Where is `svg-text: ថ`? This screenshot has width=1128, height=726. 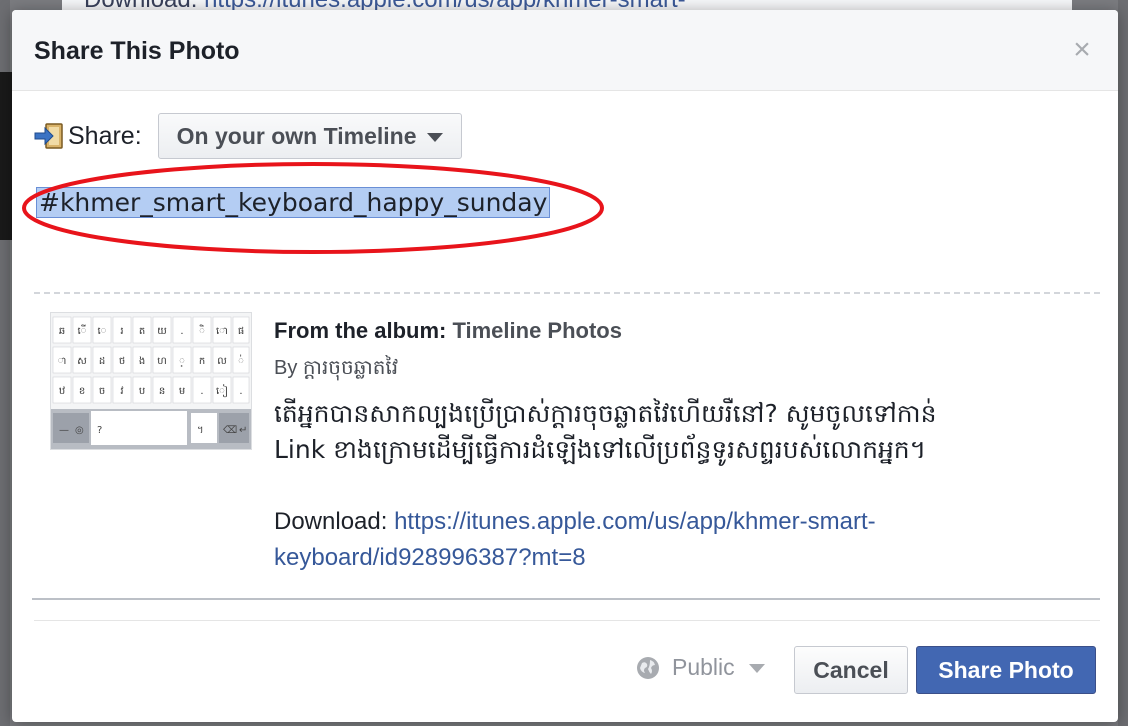
svg-text: ថ is located at coordinates (122, 361).